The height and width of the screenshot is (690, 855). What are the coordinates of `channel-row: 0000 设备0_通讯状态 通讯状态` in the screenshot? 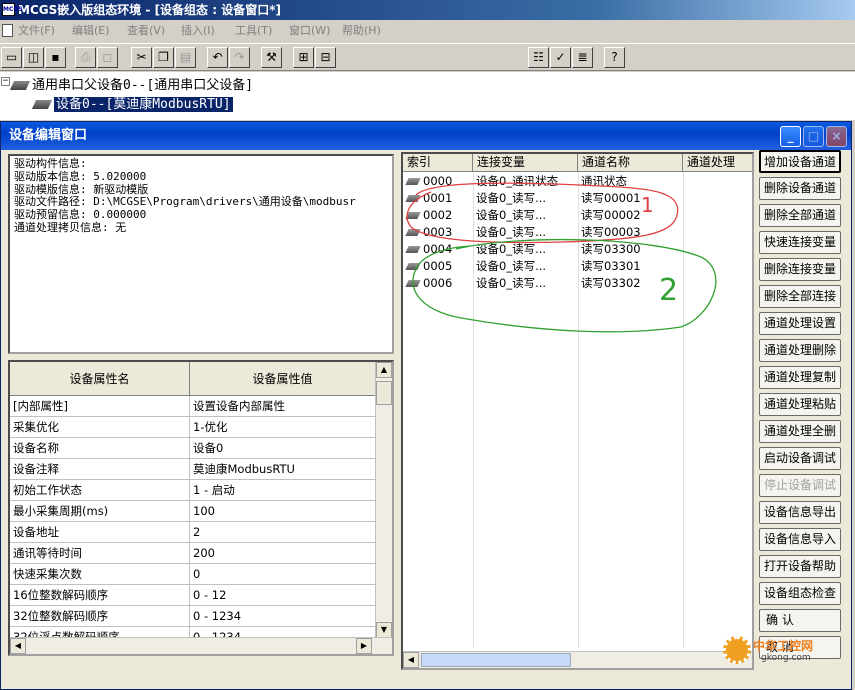 It's located at (577, 181).